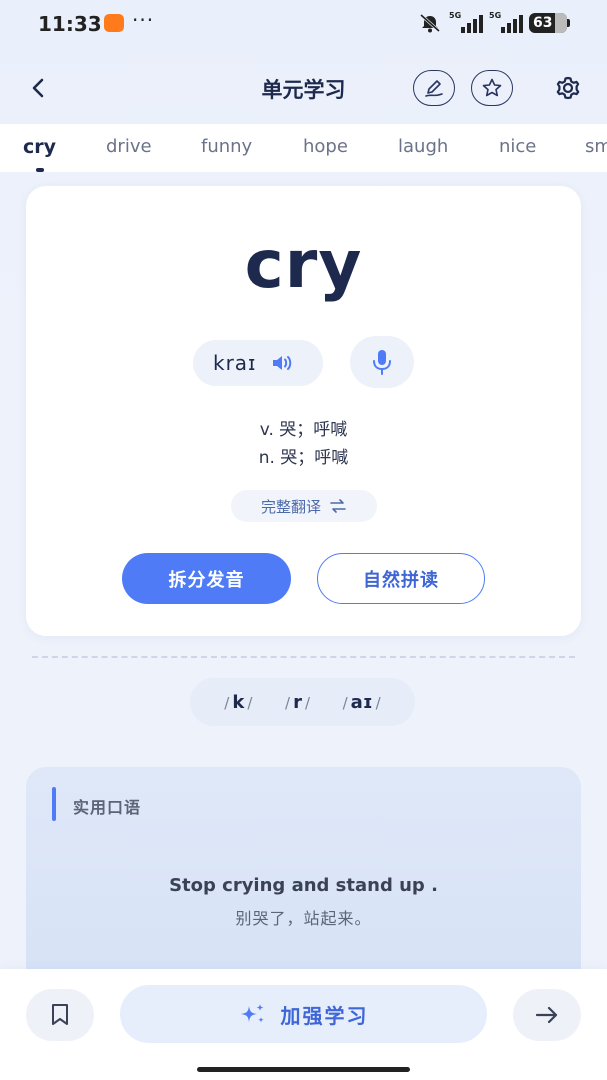 This screenshot has height=1080, width=607. Describe the element at coordinates (303, 430) in the screenshot. I see `definition-verb: v. 哭；呼喊` at that location.